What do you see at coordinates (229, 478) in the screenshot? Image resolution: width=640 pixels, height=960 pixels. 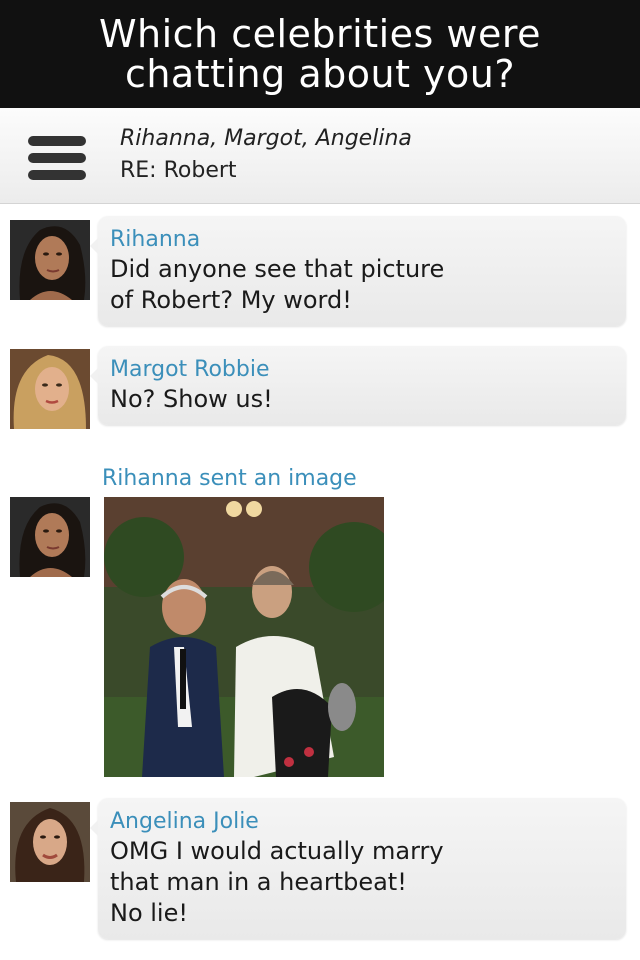 I see `image-message-label: Rihanna sent an image` at bounding box center [229, 478].